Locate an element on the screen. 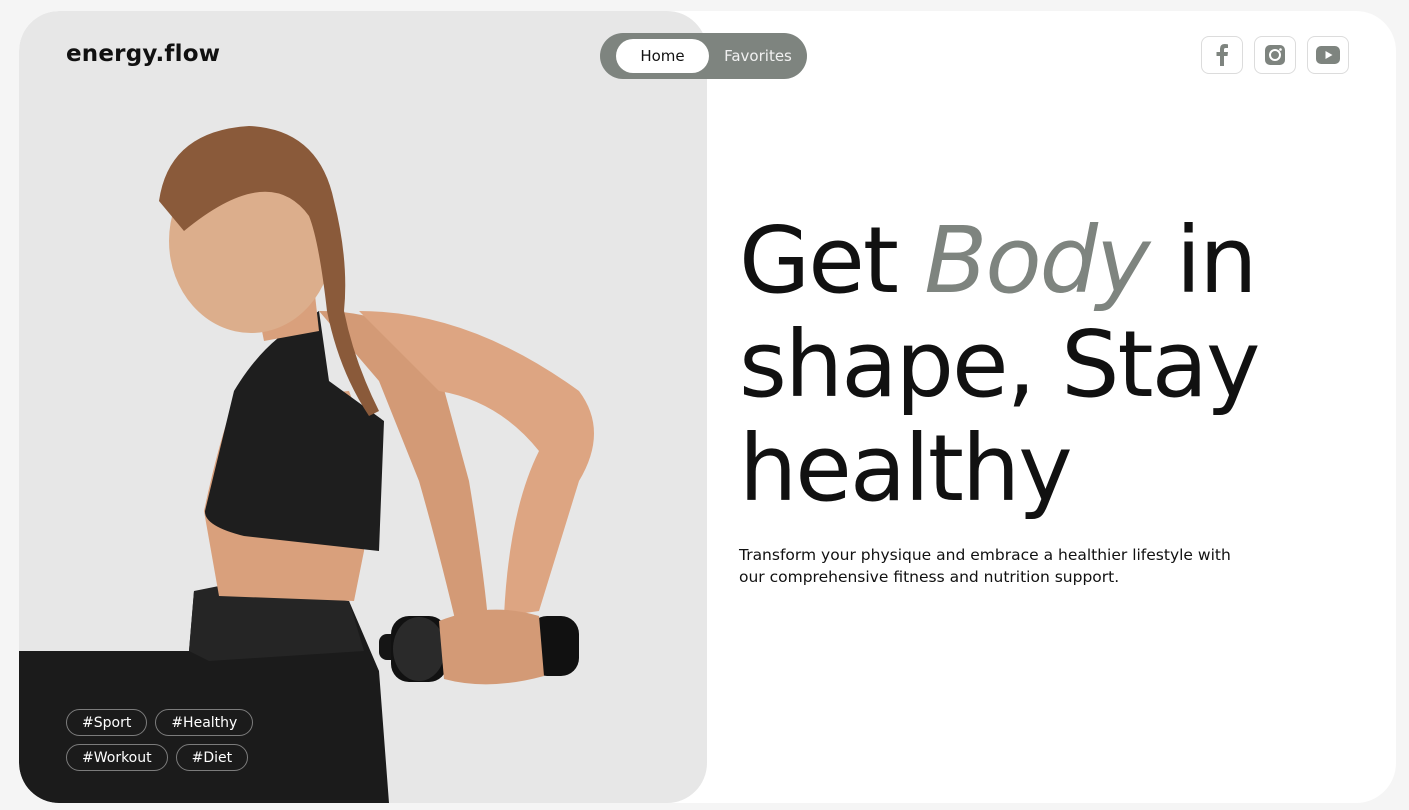  nav-home-tab: Home is located at coordinates (662, 56).